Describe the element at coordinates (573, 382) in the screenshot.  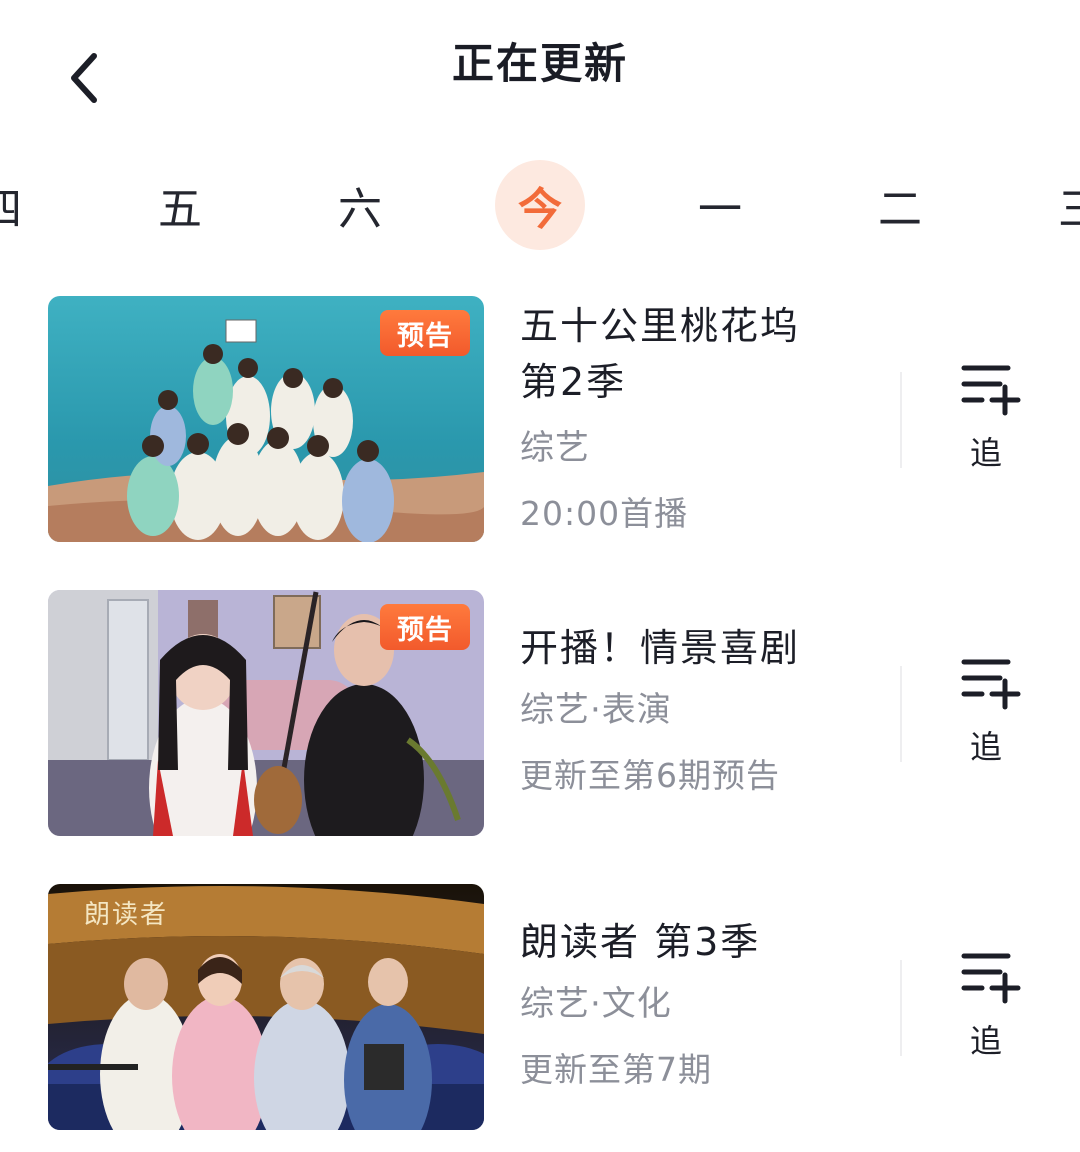
I see `show-title-line2: 第2季` at that location.